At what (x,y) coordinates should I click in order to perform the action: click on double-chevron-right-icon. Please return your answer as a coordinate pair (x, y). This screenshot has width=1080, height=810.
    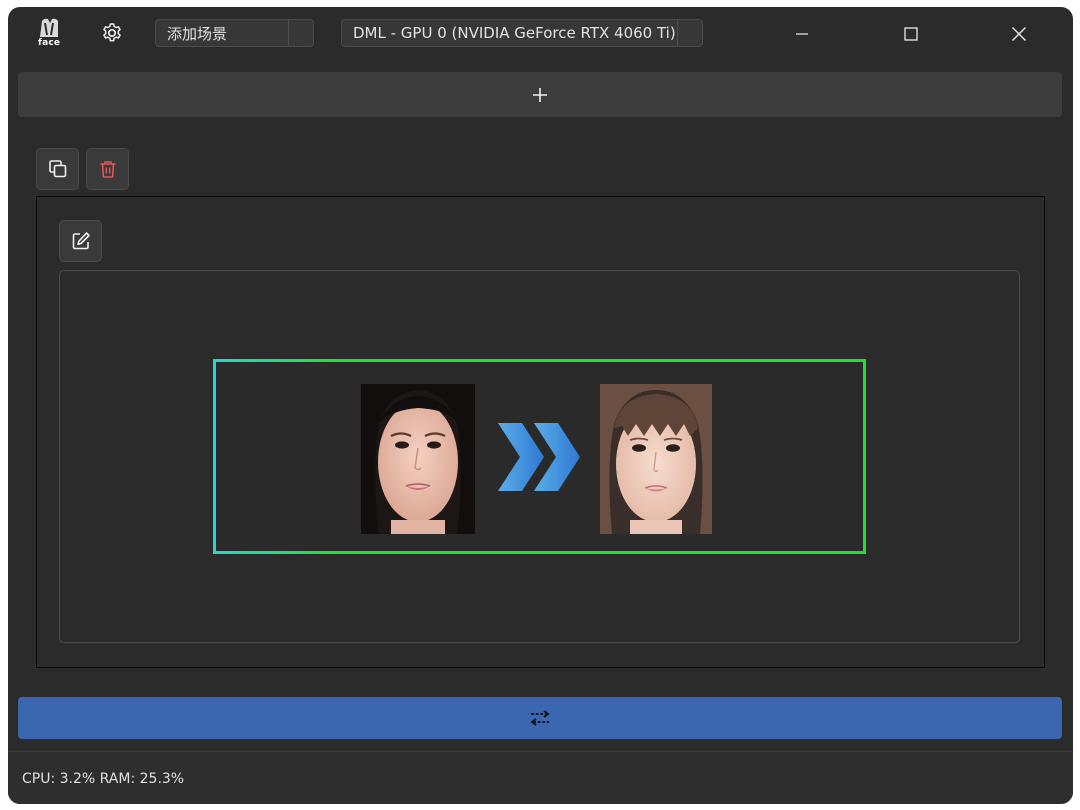
    Looking at the image, I should click on (540, 457).